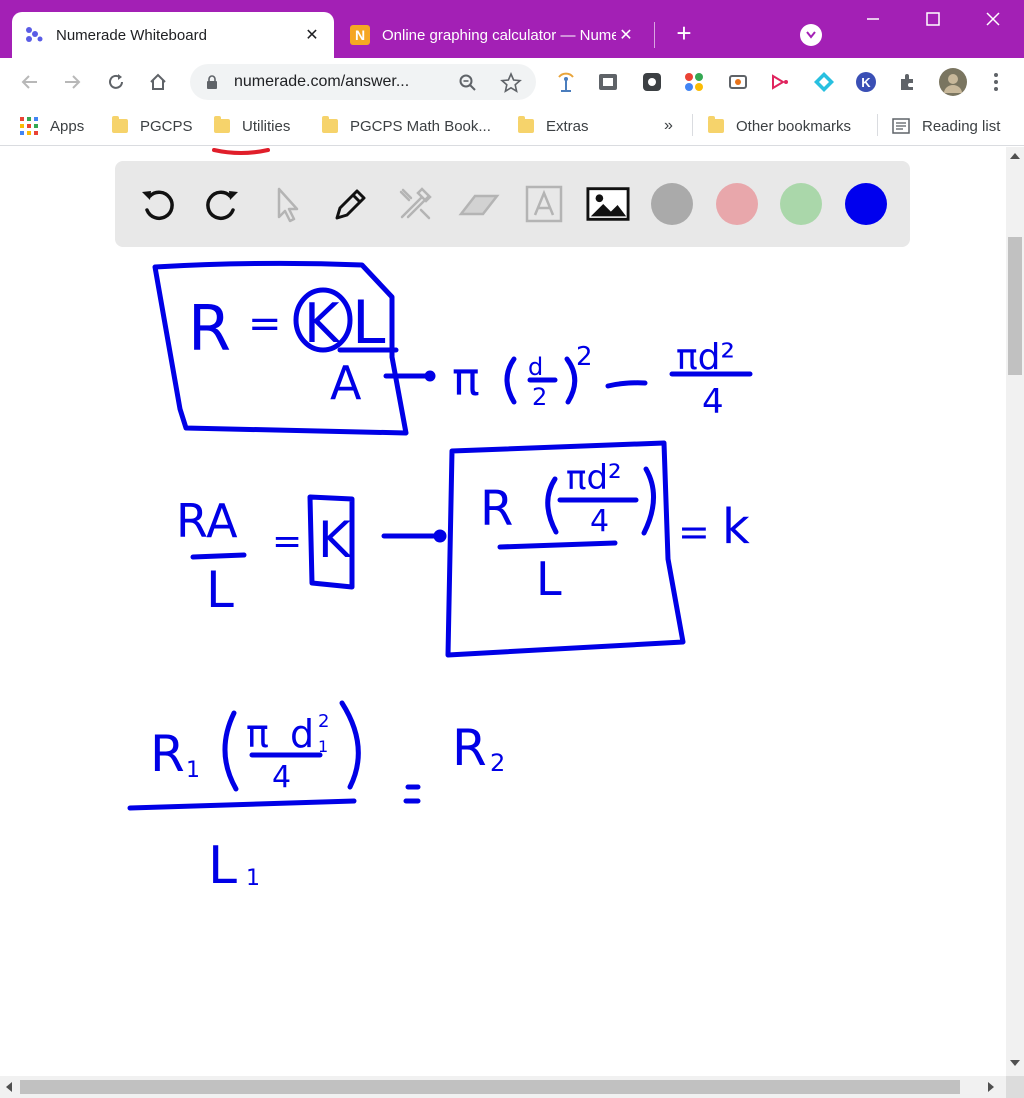 The height and width of the screenshot is (1098, 1024). What do you see at coordinates (346, 383) in the screenshot?
I see `ink-text: A` at bounding box center [346, 383].